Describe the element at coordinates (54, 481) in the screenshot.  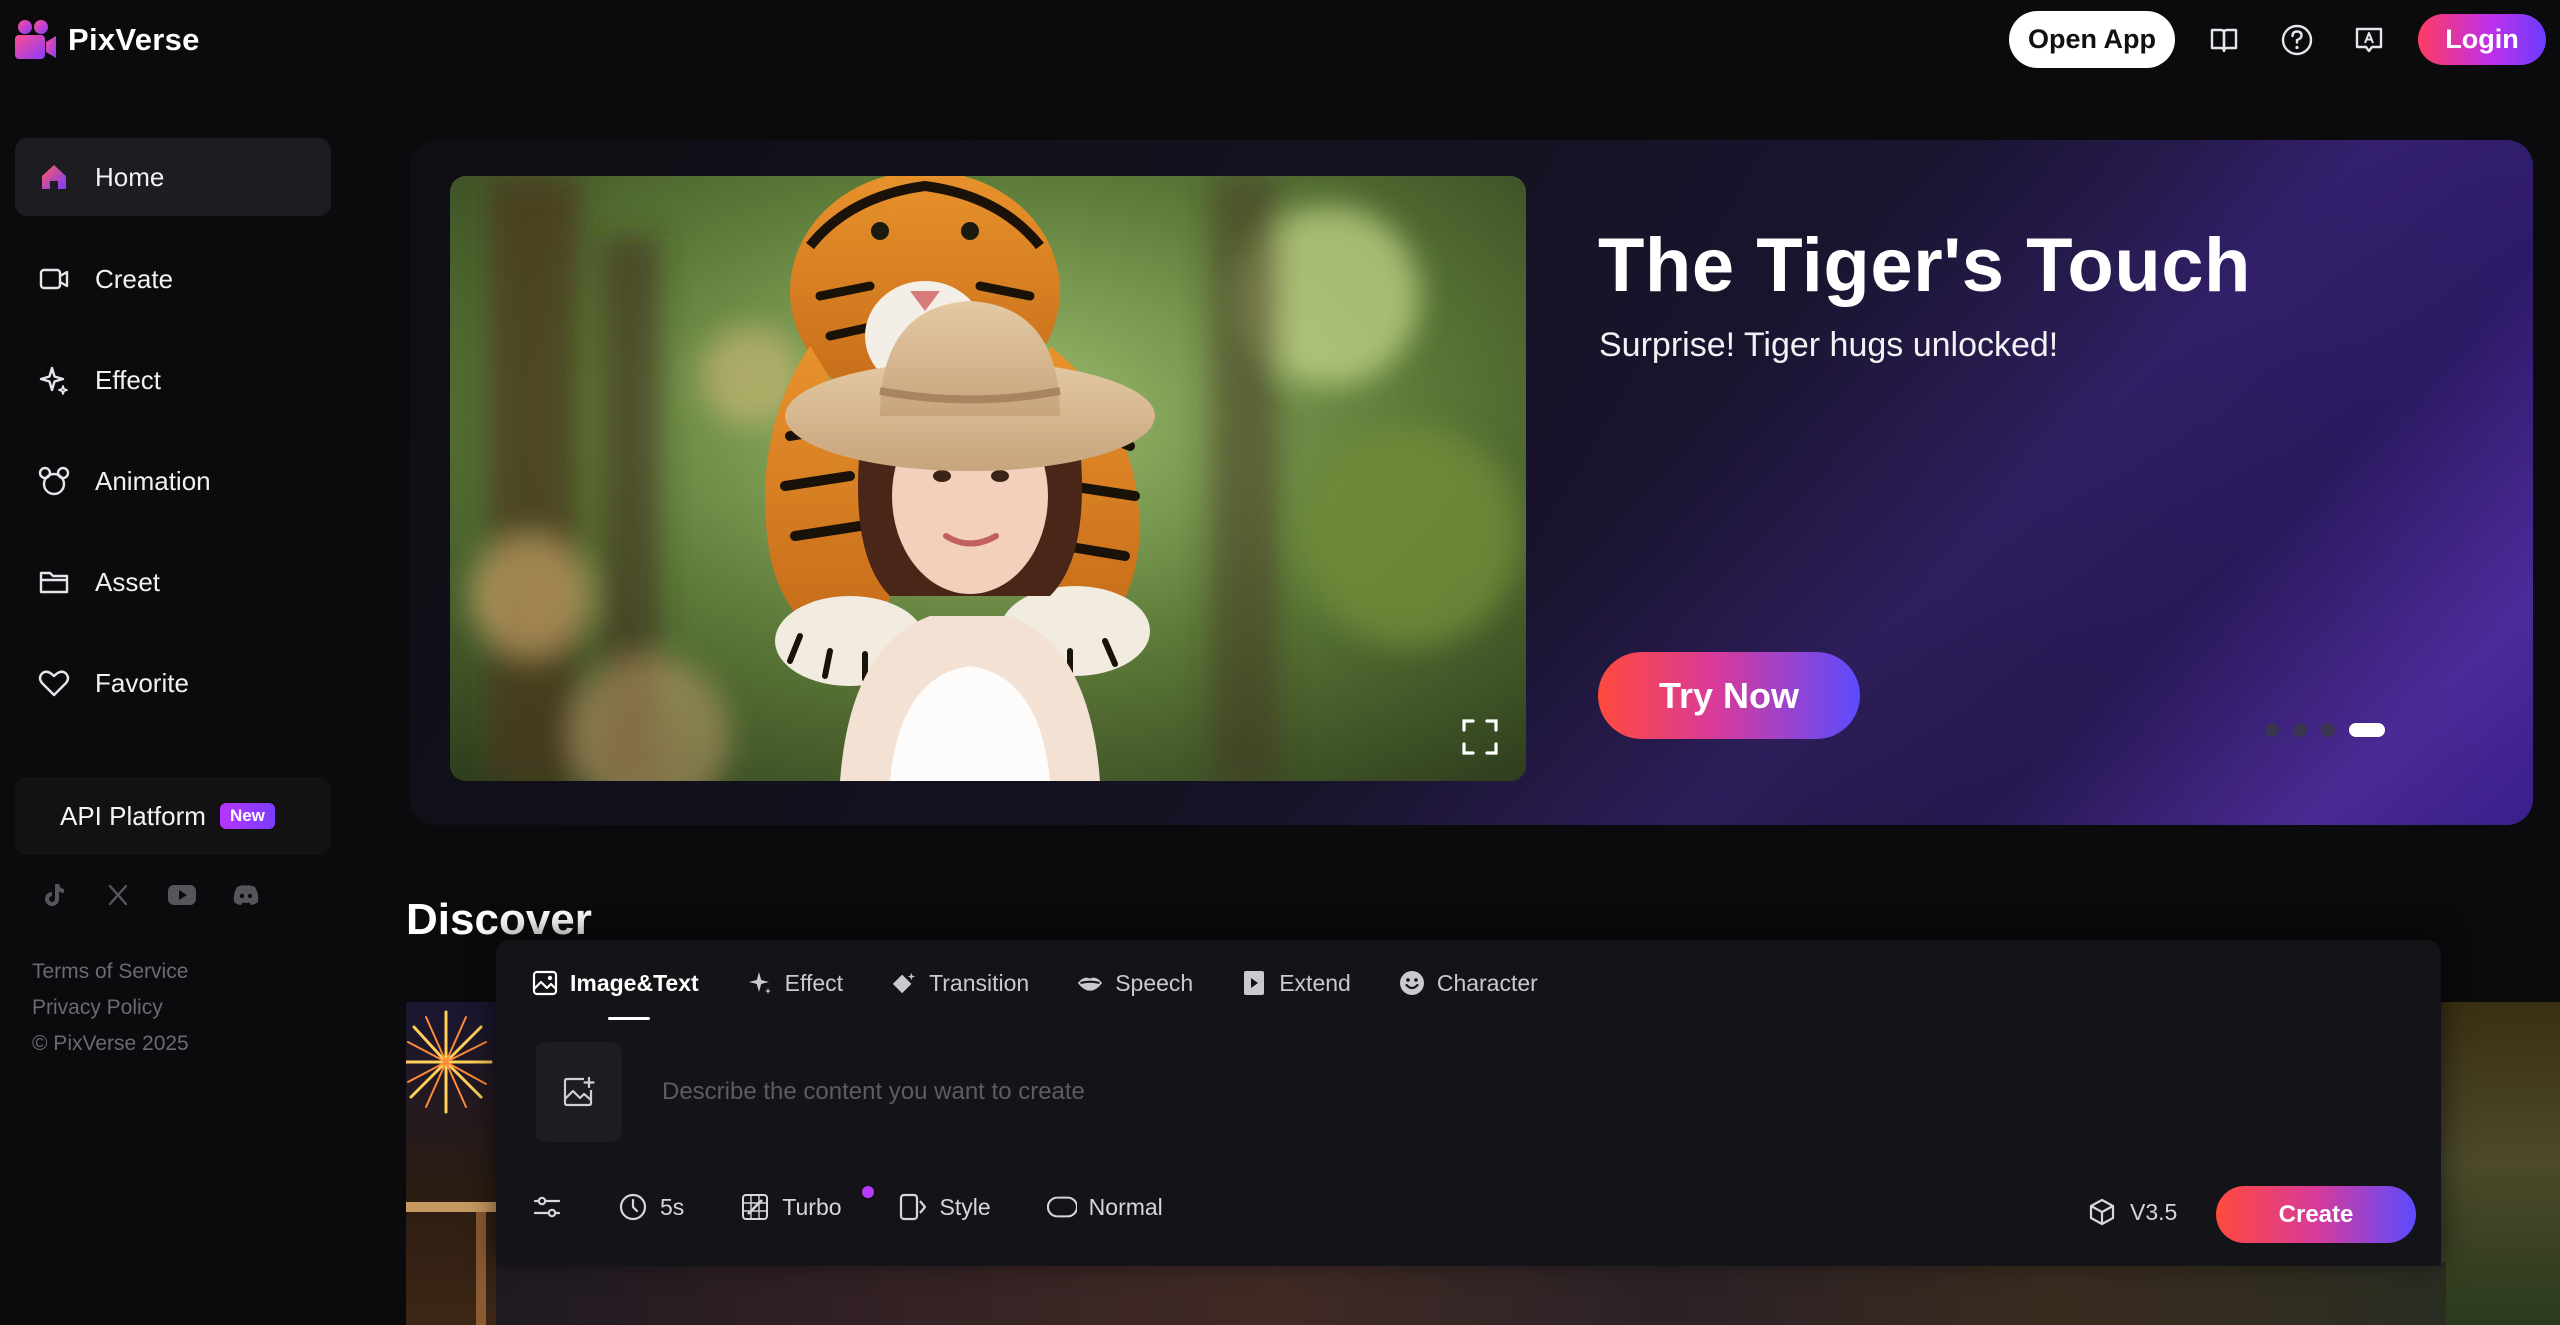
I see `mouse-head-icon` at that location.